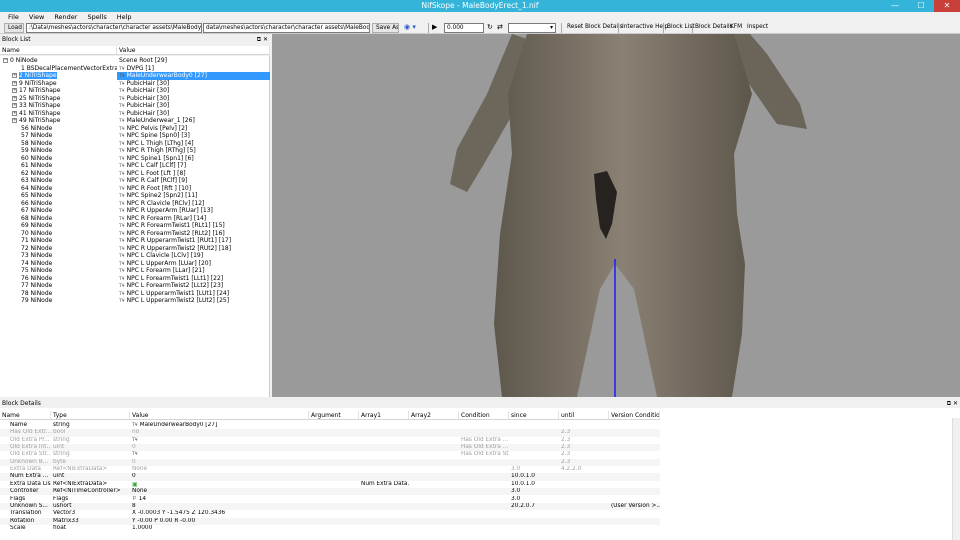 Image resolution: width=960 pixels, height=540 pixels. What do you see at coordinates (219, 521) in the screenshot?
I see `detail-value-cell: Y -0.00 P 0.00 R -0.00` at bounding box center [219, 521].